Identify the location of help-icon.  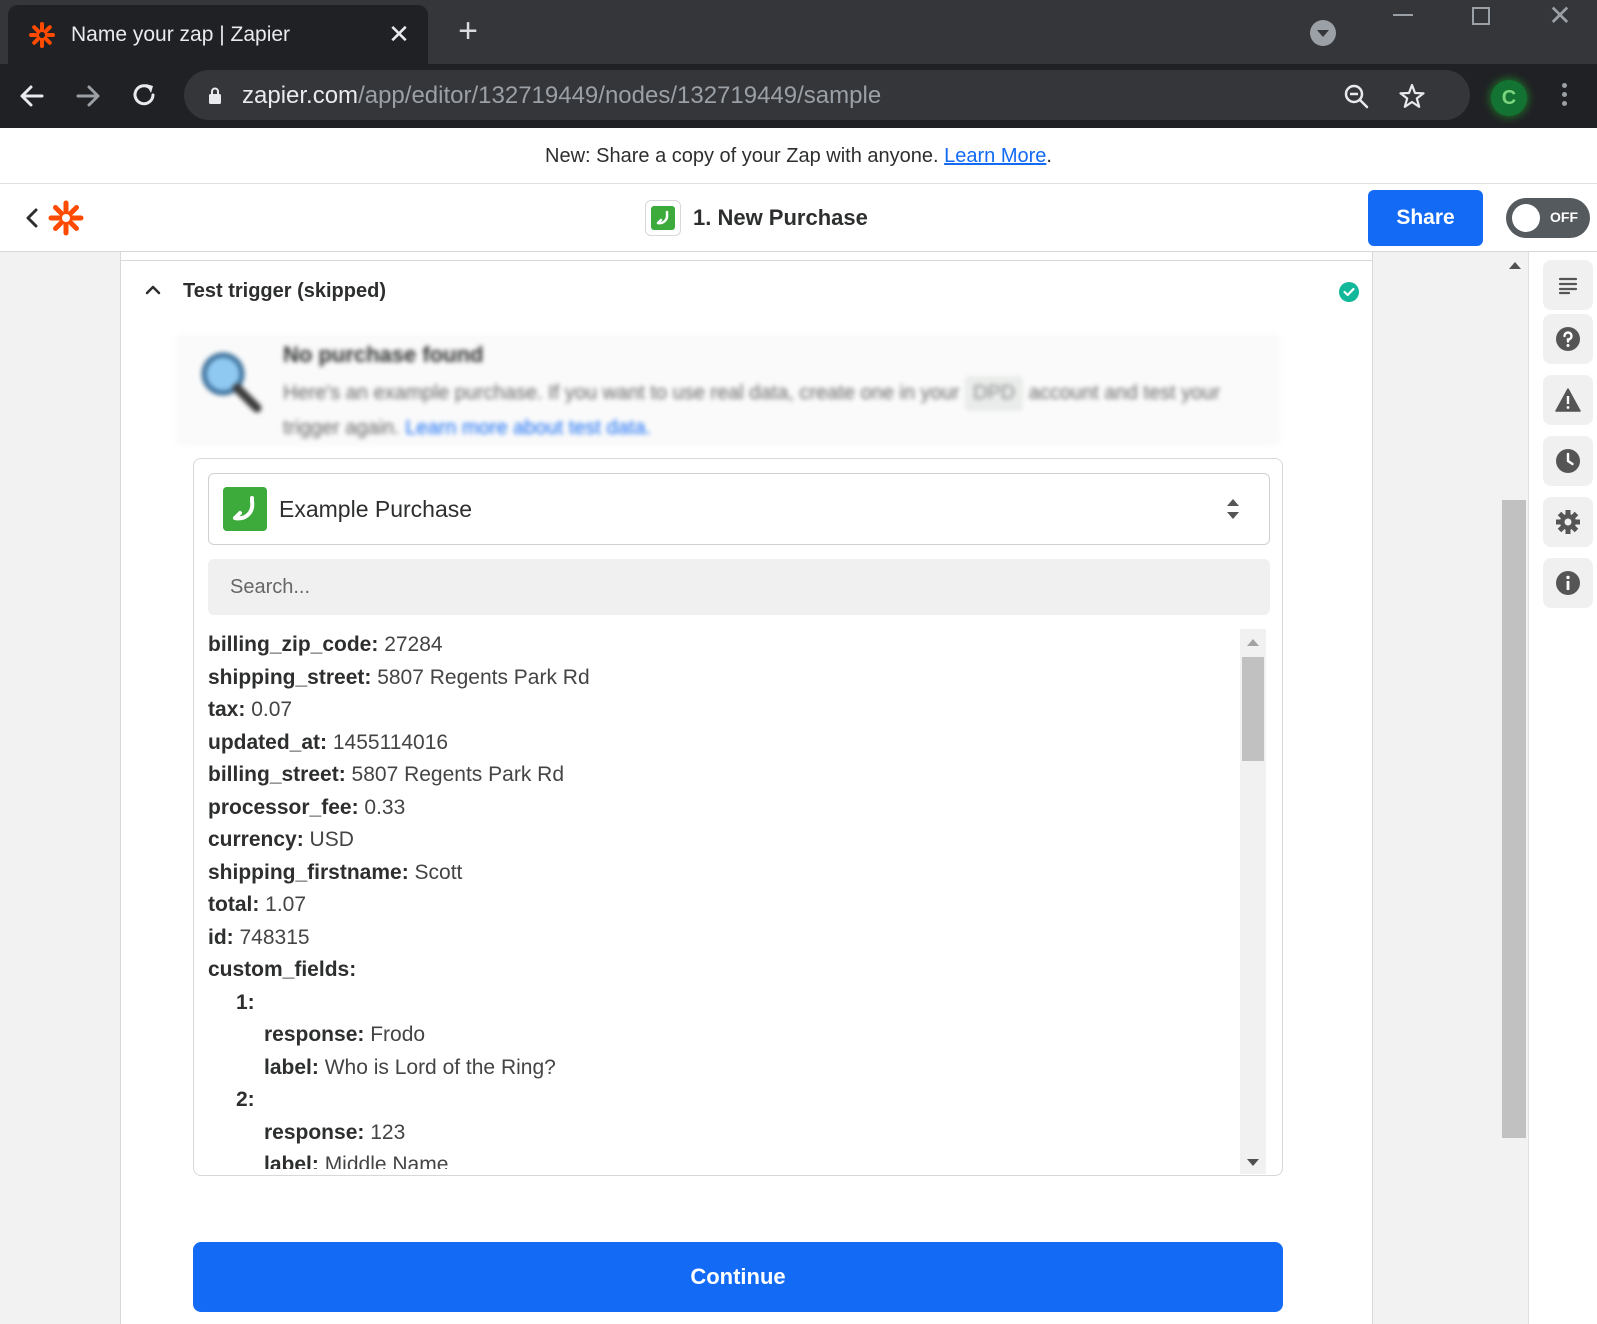
(1568, 339).